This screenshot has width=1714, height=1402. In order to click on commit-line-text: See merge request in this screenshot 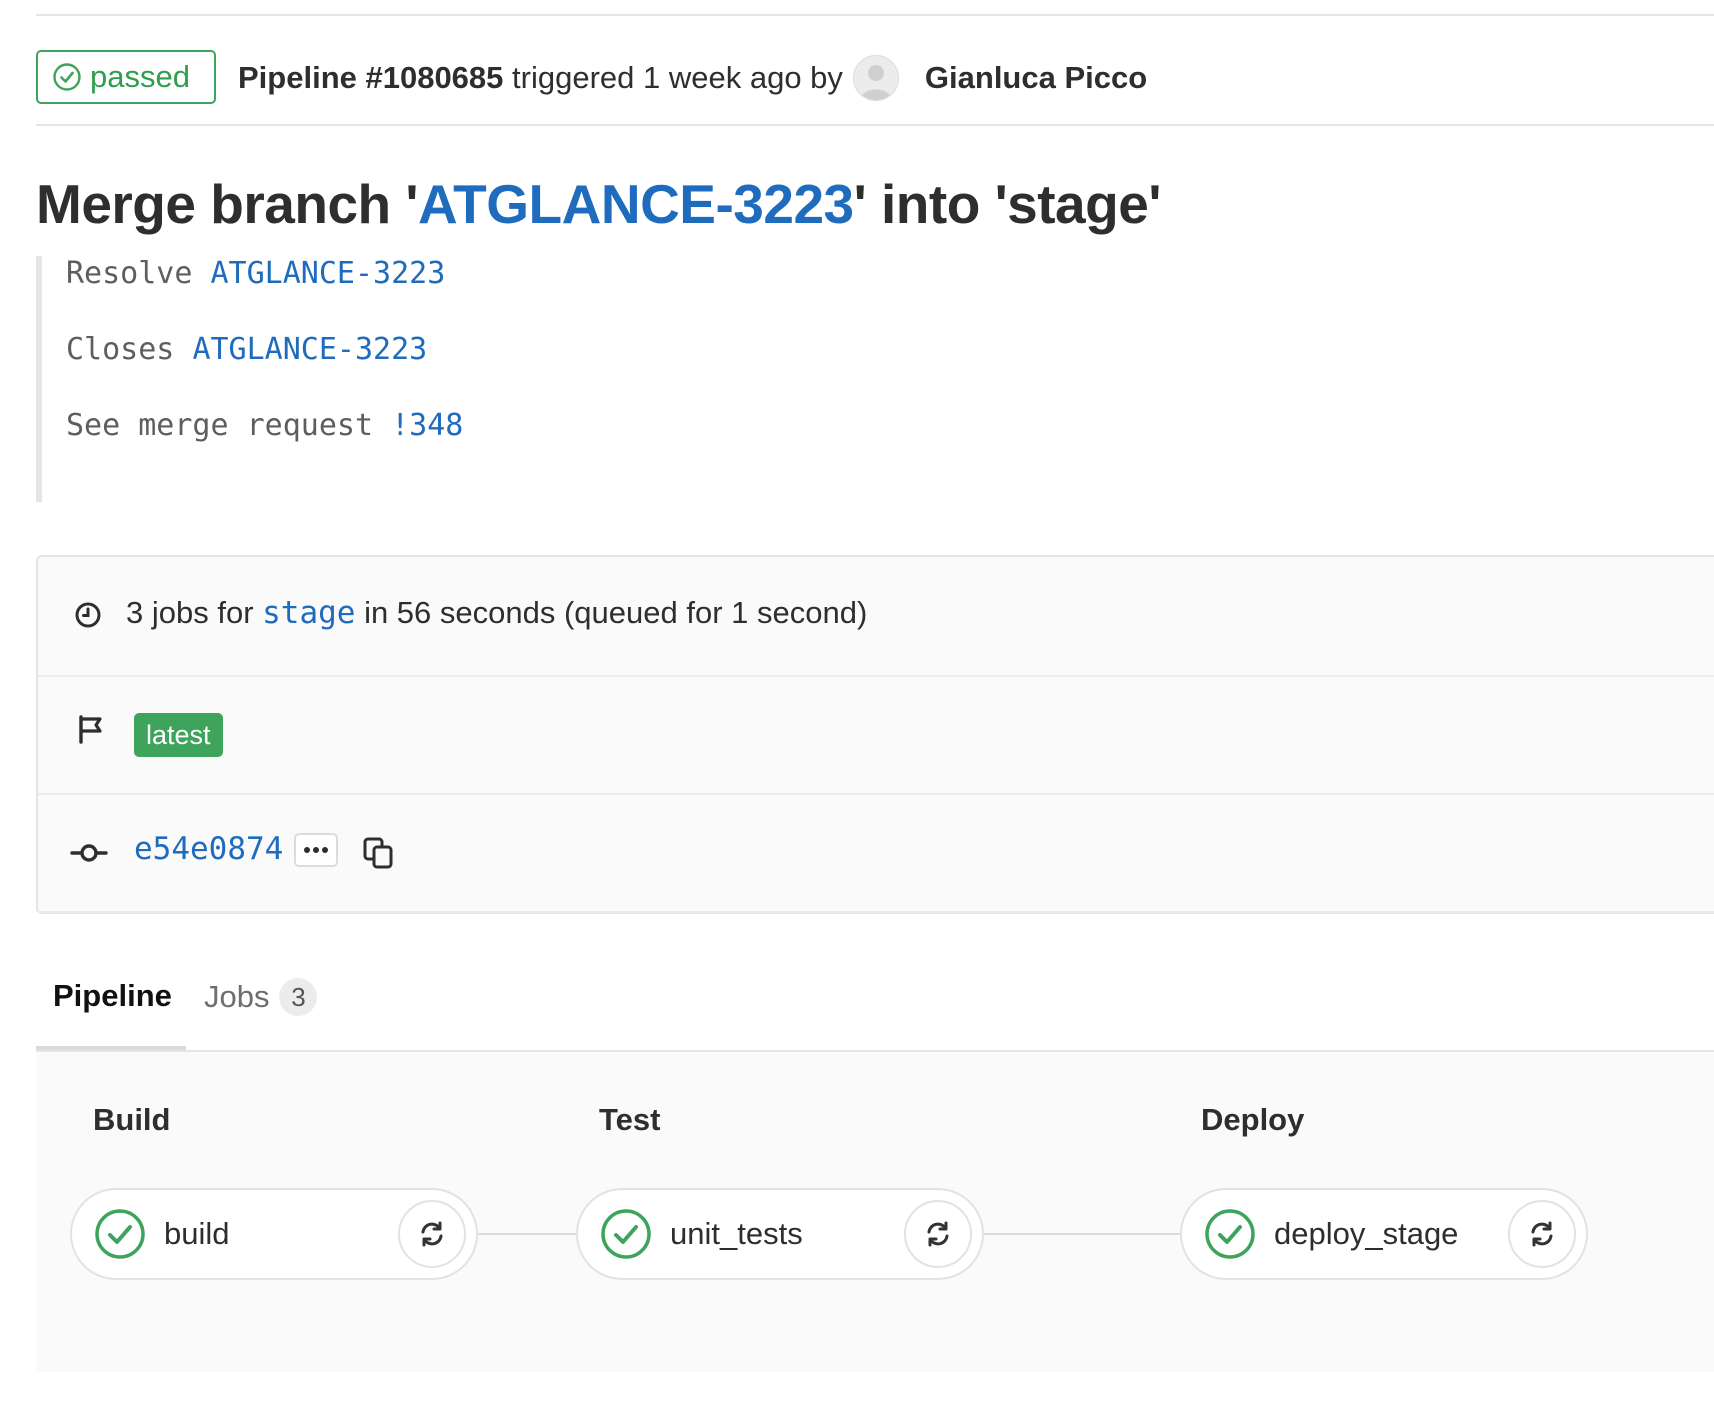, I will do `click(229, 425)`.